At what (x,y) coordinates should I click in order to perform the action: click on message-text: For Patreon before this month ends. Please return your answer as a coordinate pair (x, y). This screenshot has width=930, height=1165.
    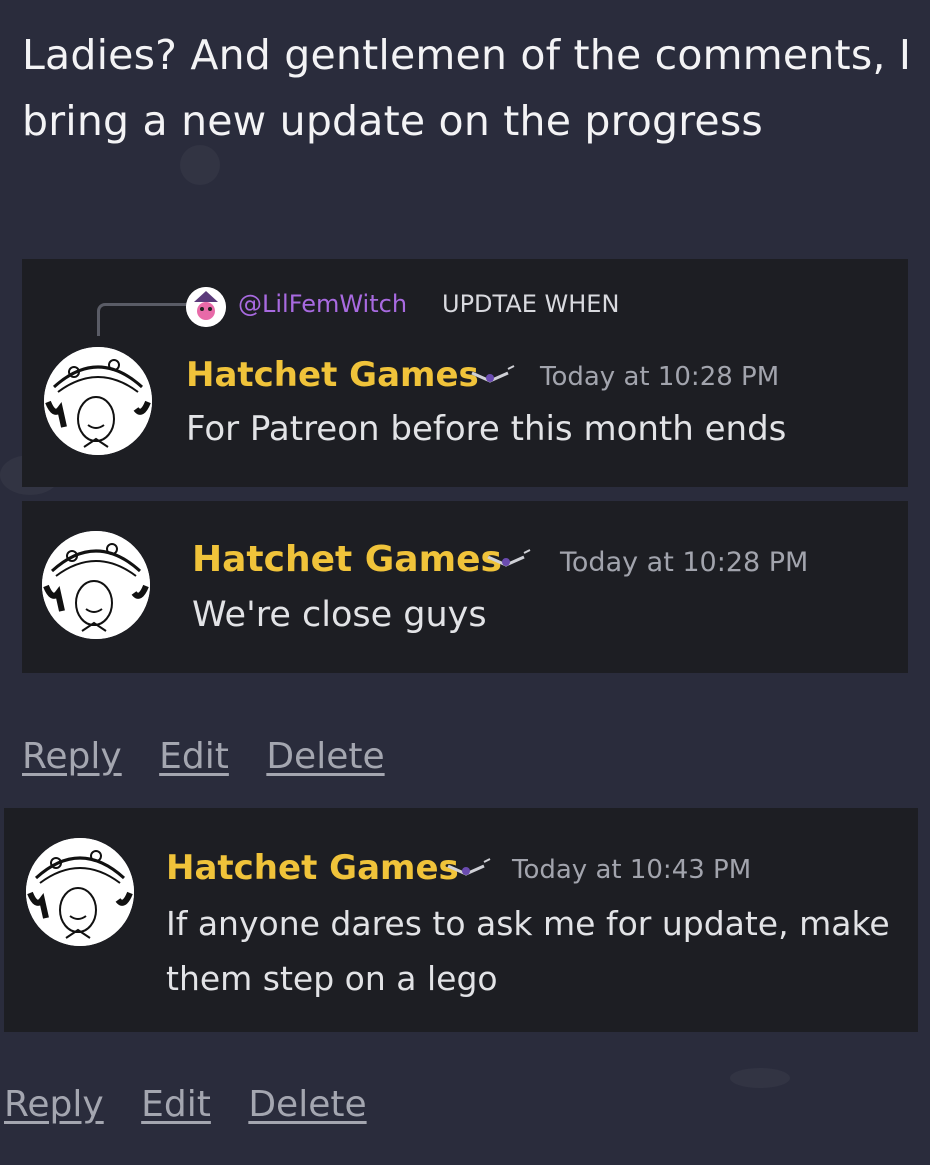
    Looking at the image, I should click on (486, 429).